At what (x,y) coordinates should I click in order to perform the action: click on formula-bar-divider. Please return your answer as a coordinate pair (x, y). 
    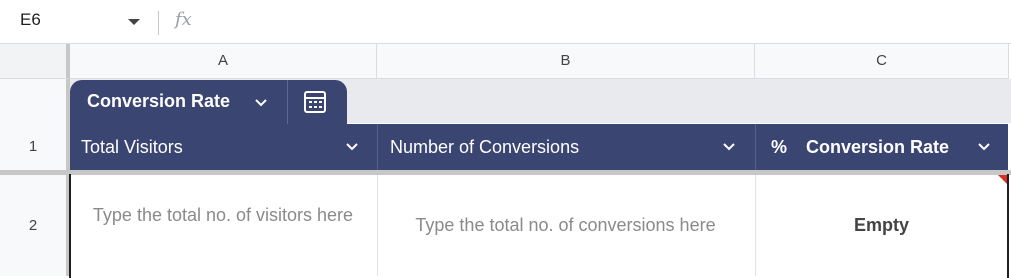
    Looking at the image, I should click on (158, 23).